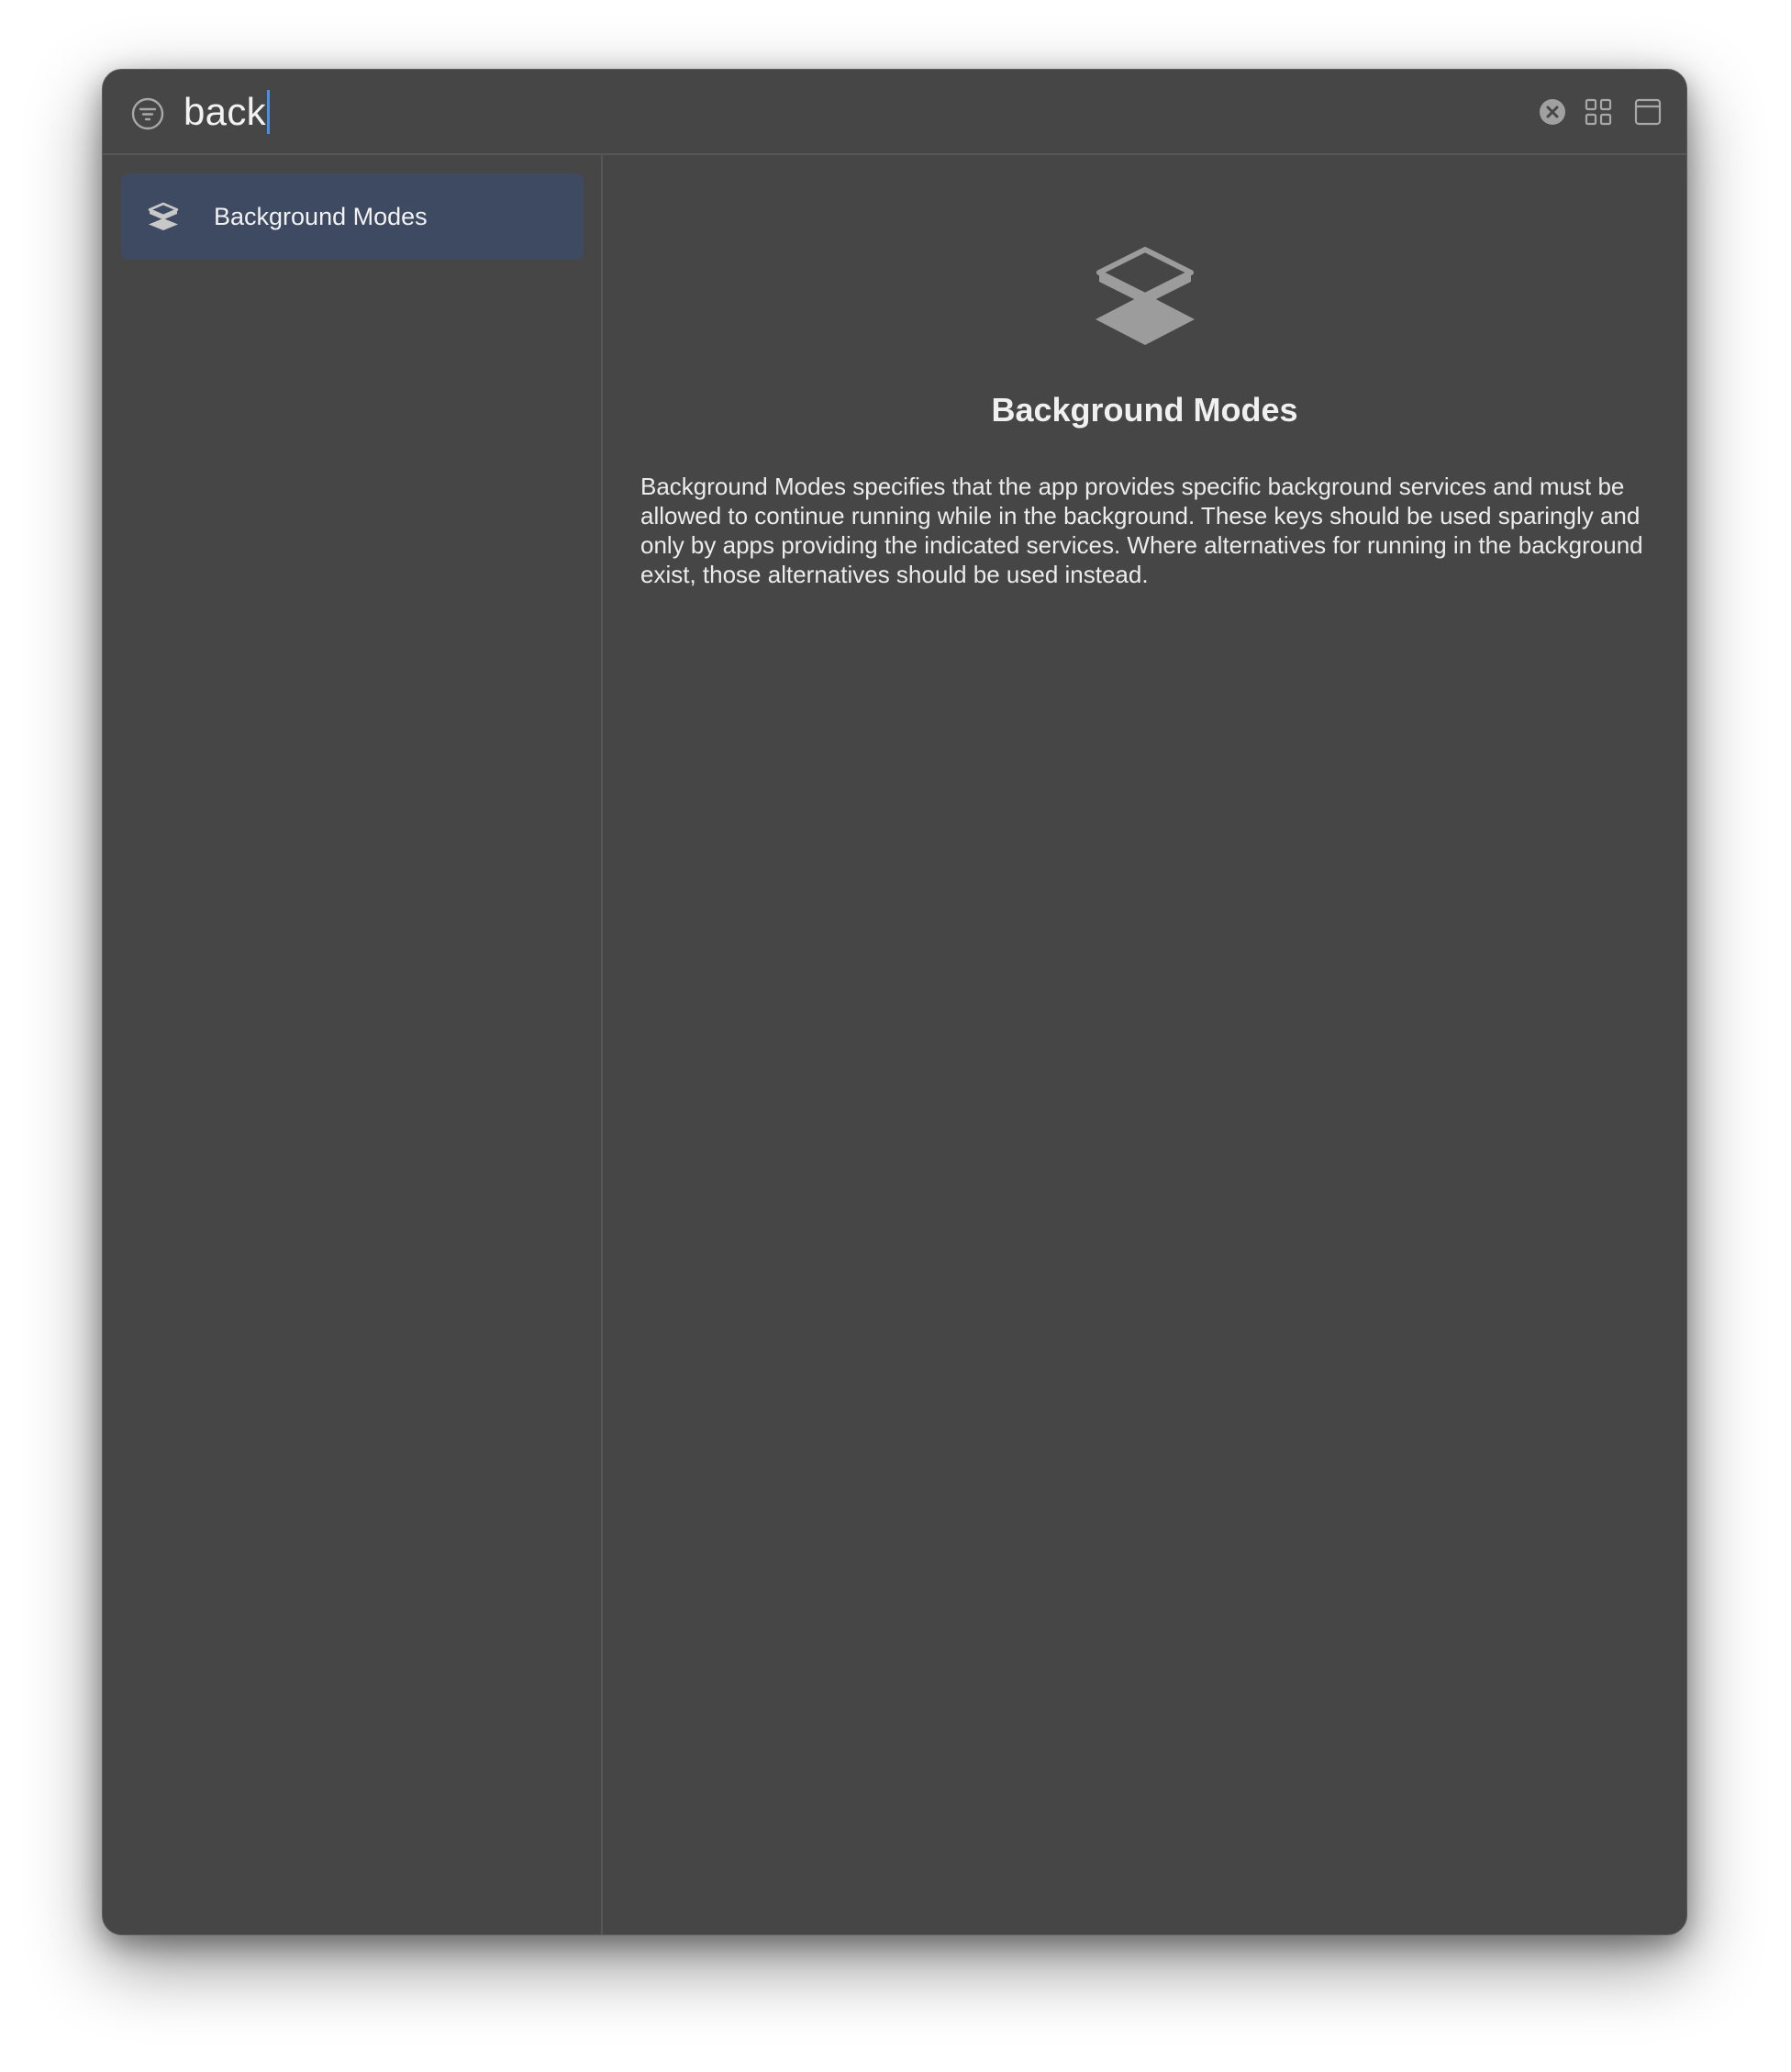  Describe the element at coordinates (1598, 111) in the screenshot. I see `grid-view-icon` at that location.